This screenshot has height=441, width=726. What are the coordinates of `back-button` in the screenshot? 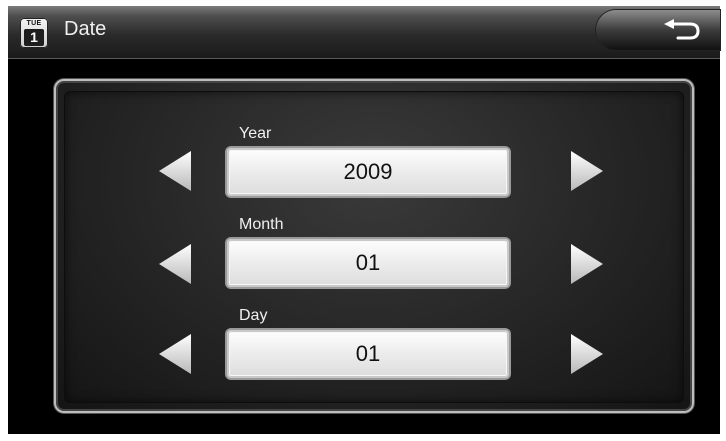 It's located at (658, 30).